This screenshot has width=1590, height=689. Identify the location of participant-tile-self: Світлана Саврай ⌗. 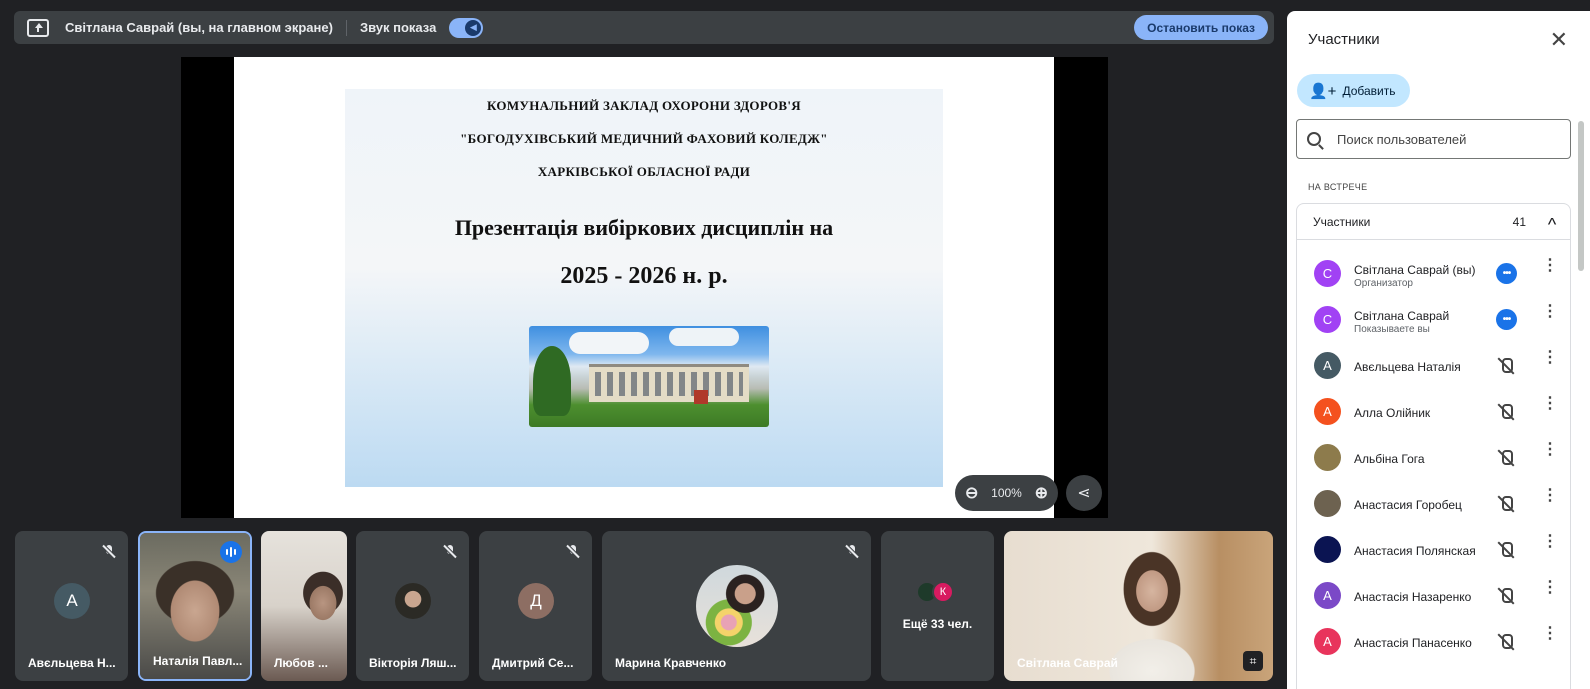
(1138, 606).